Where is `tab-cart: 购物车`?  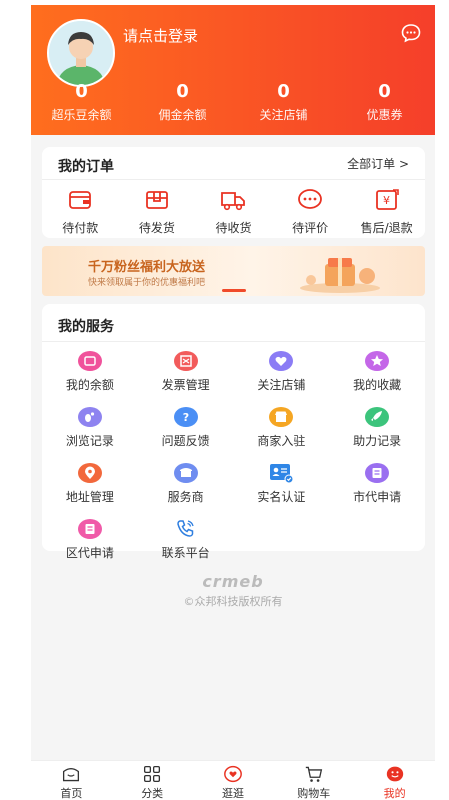
tab-cart: 购物车 is located at coordinates (313, 780).